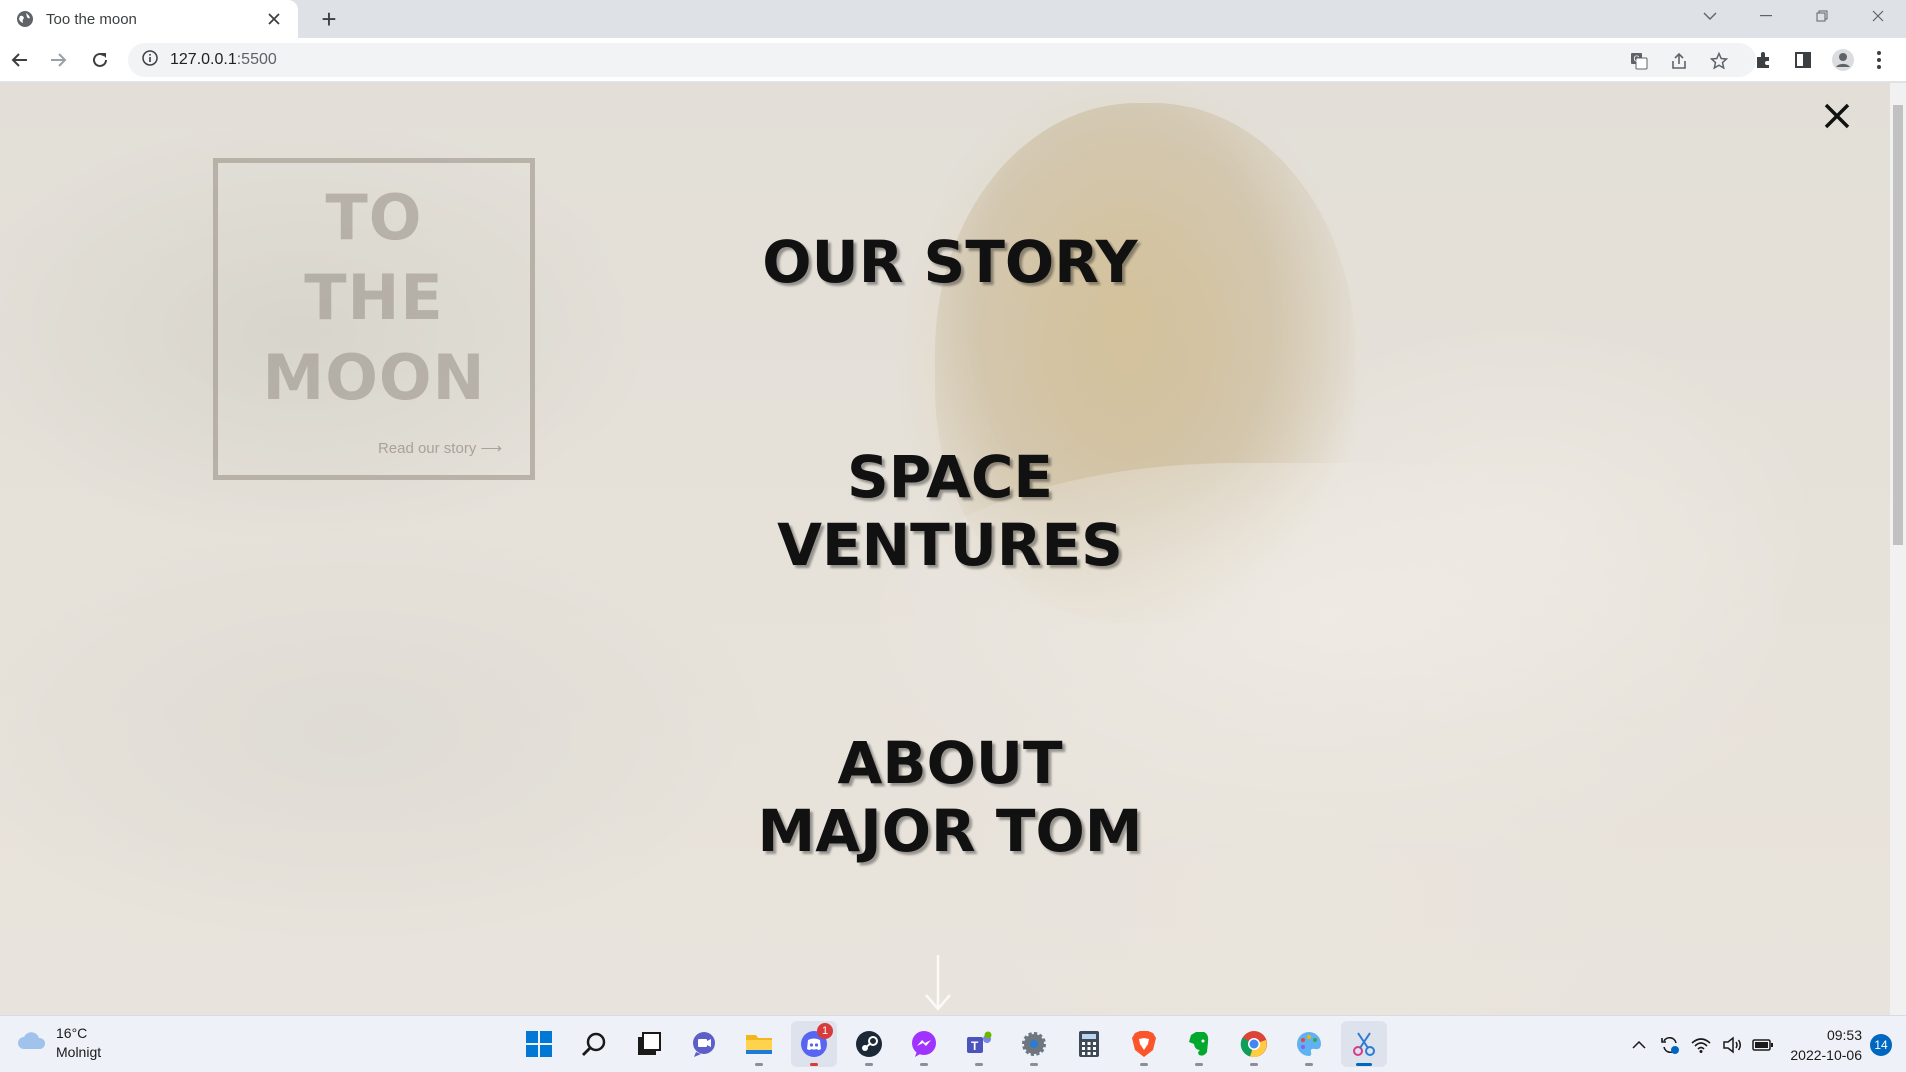 Image resolution: width=1906 pixels, height=1072 pixels. I want to click on menu-item-space-ventures: SPACE VENTURES, so click(950, 511).